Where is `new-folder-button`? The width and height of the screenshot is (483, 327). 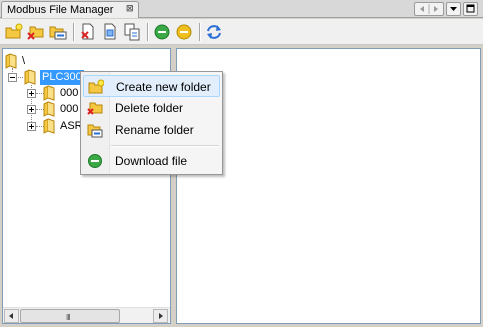
new-folder-button is located at coordinates (14, 32).